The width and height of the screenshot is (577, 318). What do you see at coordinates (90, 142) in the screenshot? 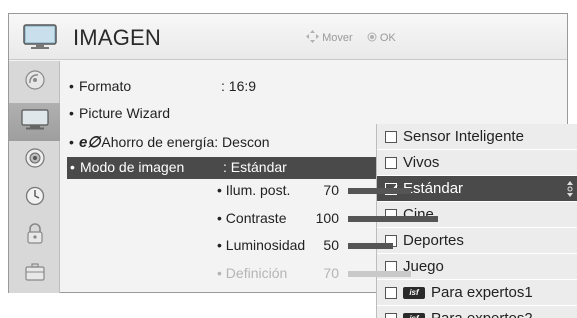
I see `energy-saving-icon: e∅` at bounding box center [90, 142].